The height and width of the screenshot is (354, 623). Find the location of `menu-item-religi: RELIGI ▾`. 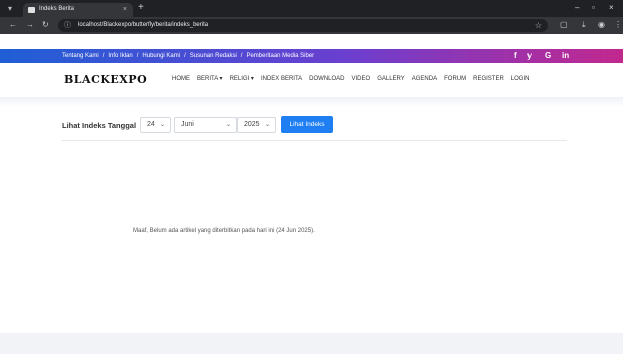

menu-item-religi: RELIGI ▾ is located at coordinates (242, 79).